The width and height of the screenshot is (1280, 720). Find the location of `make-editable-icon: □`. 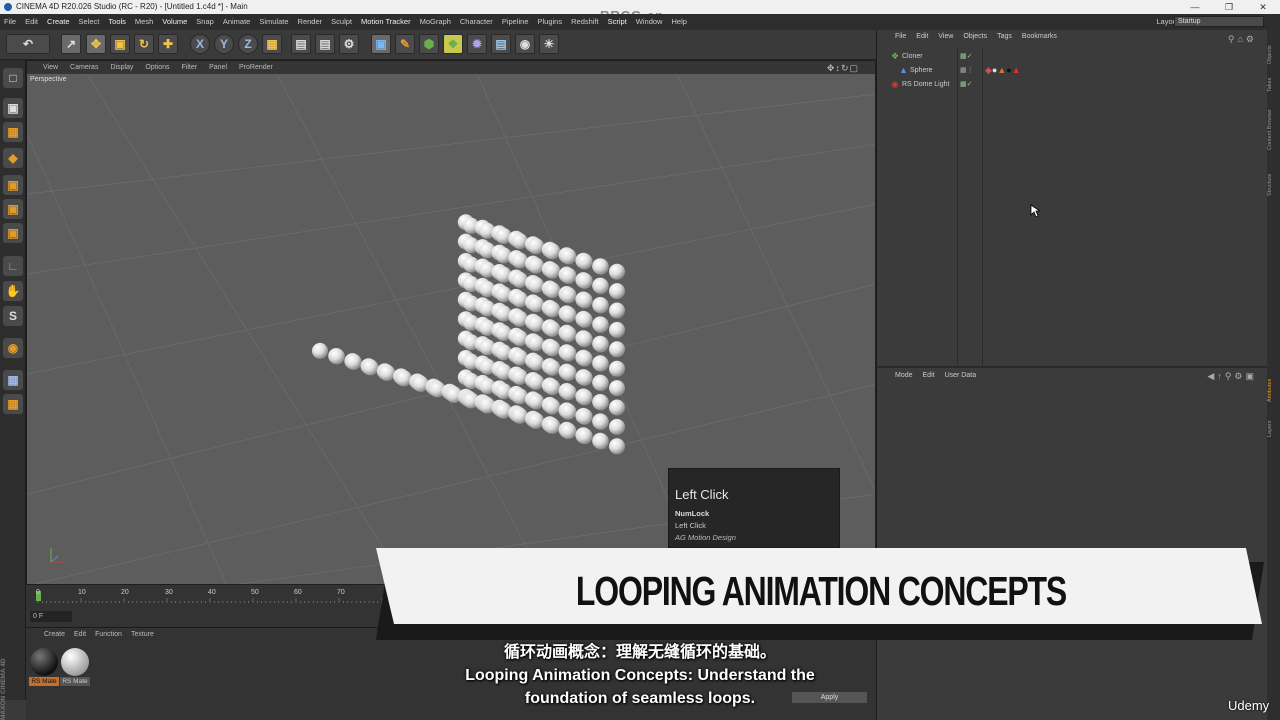

make-editable-icon: □ is located at coordinates (13, 78).